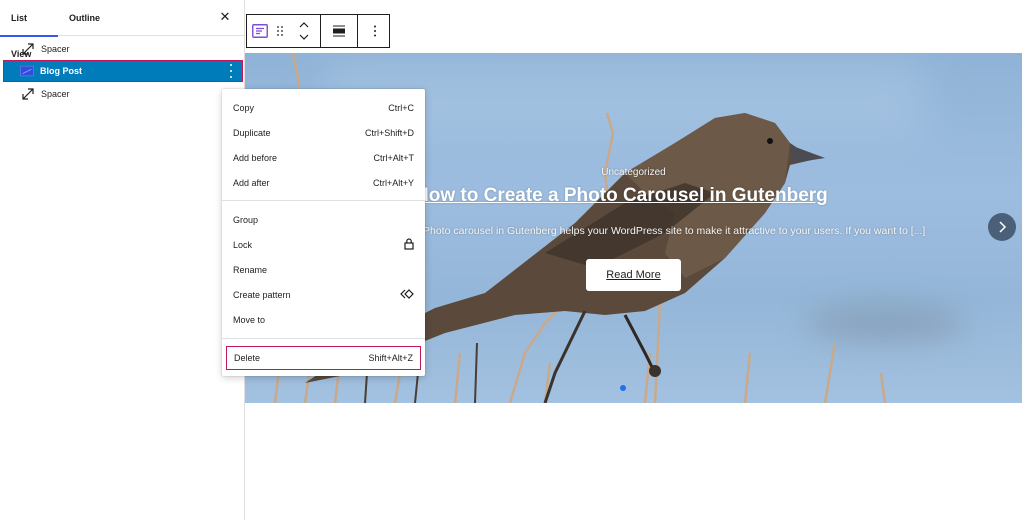 The image size is (1024, 520). What do you see at coordinates (231, 71) in the screenshot?
I see `options-icon` at bounding box center [231, 71].